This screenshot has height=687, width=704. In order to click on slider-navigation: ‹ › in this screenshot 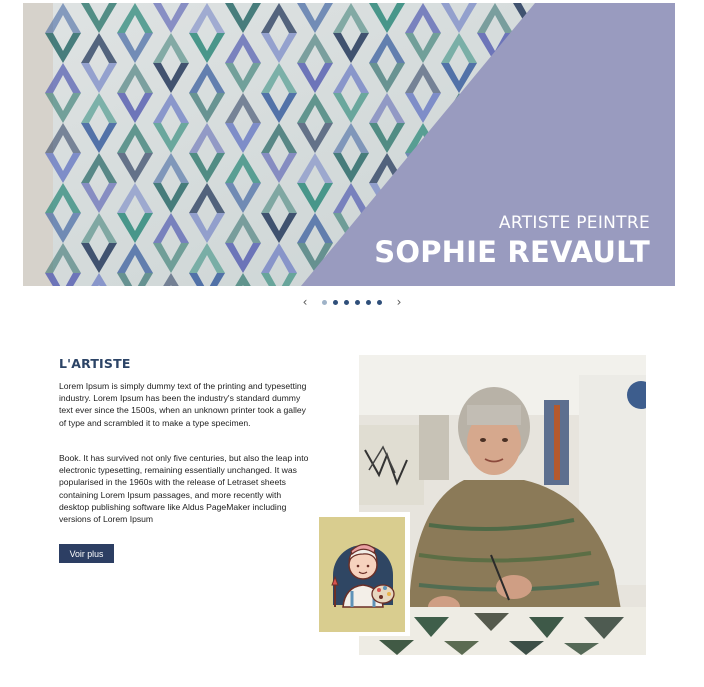, I will do `click(352, 302)`.